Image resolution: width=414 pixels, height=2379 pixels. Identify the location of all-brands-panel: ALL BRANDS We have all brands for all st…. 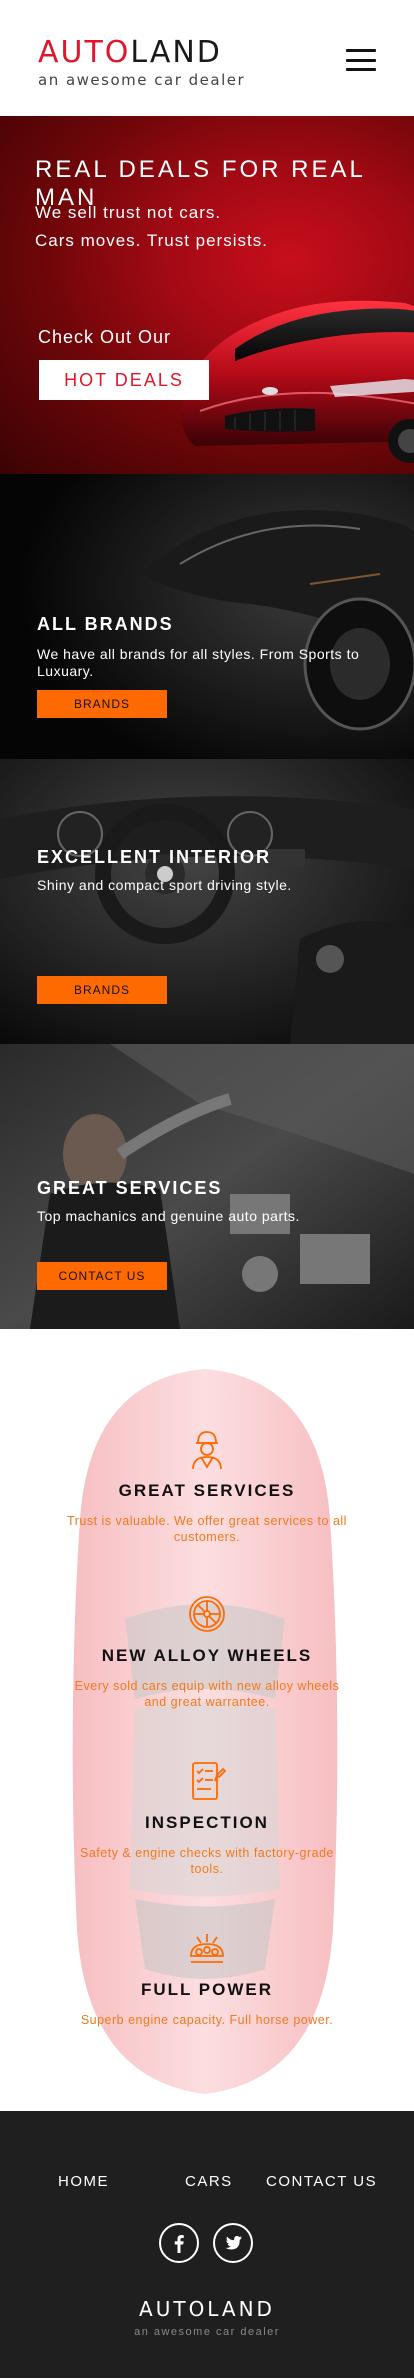
(207, 616).